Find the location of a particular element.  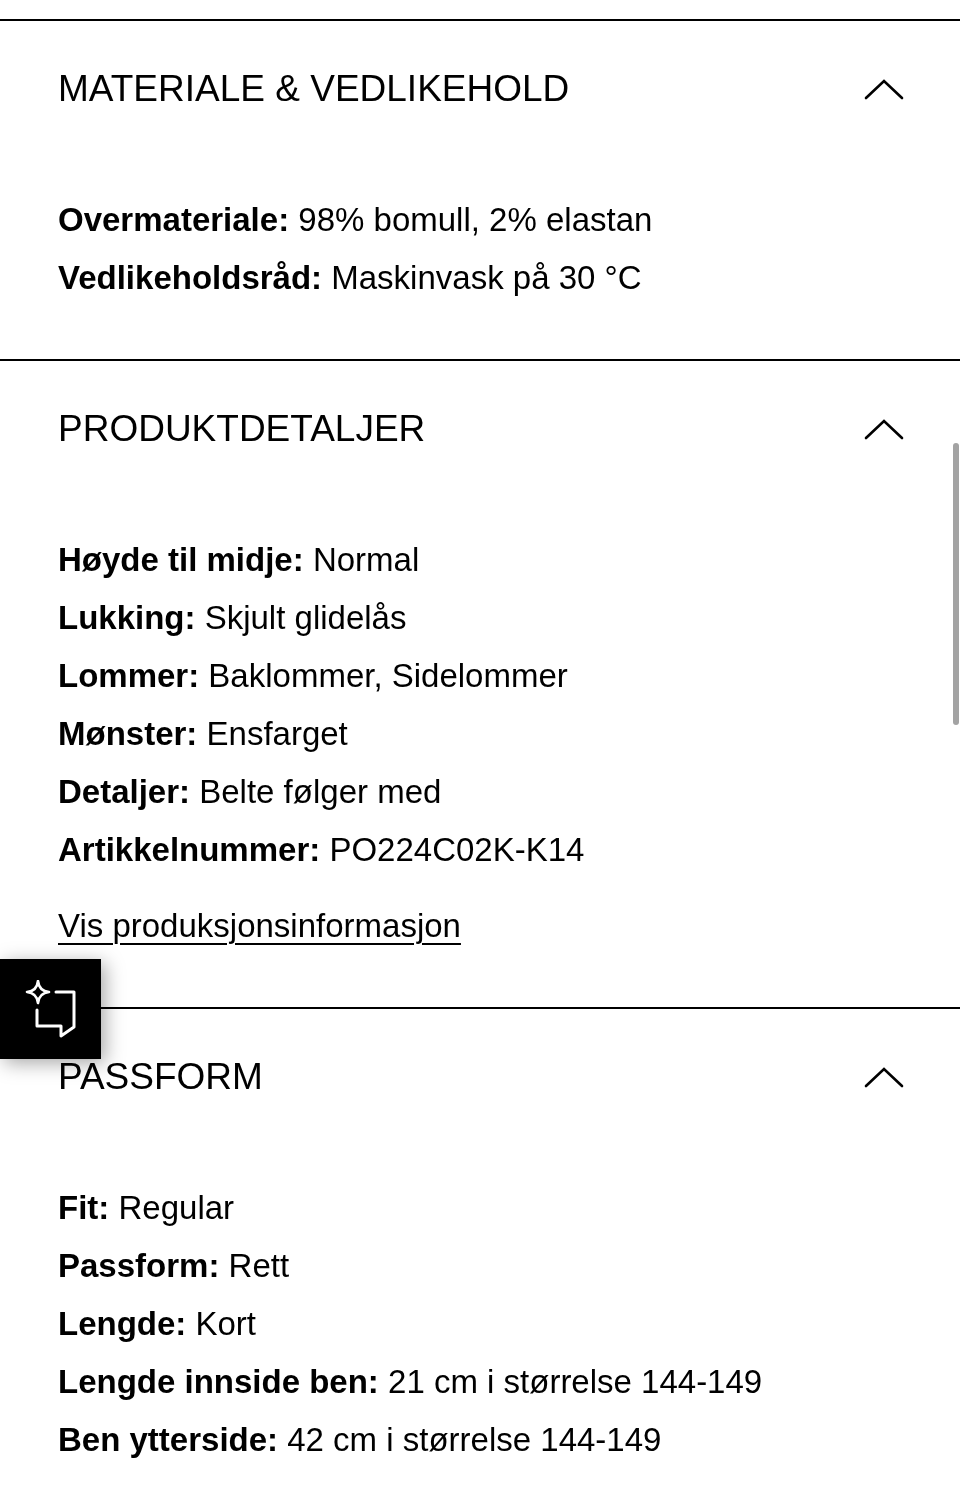

accordion-header: PASSFORM is located at coordinates (481, 1077).